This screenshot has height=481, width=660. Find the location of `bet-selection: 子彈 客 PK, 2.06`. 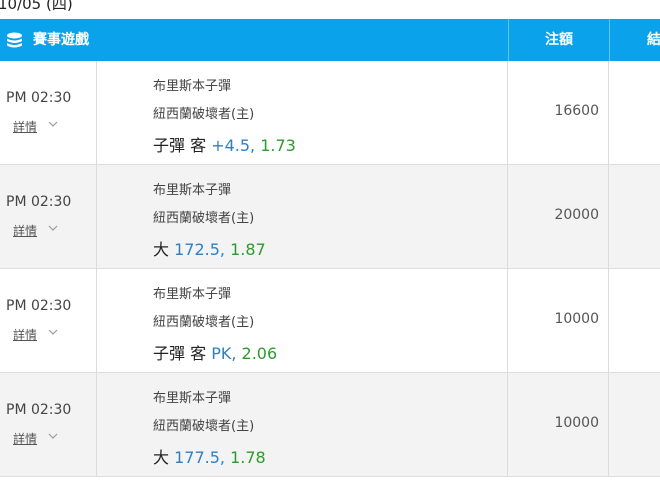

bet-selection: 子彈 客 PK, 2.06 is located at coordinates (215, 352).